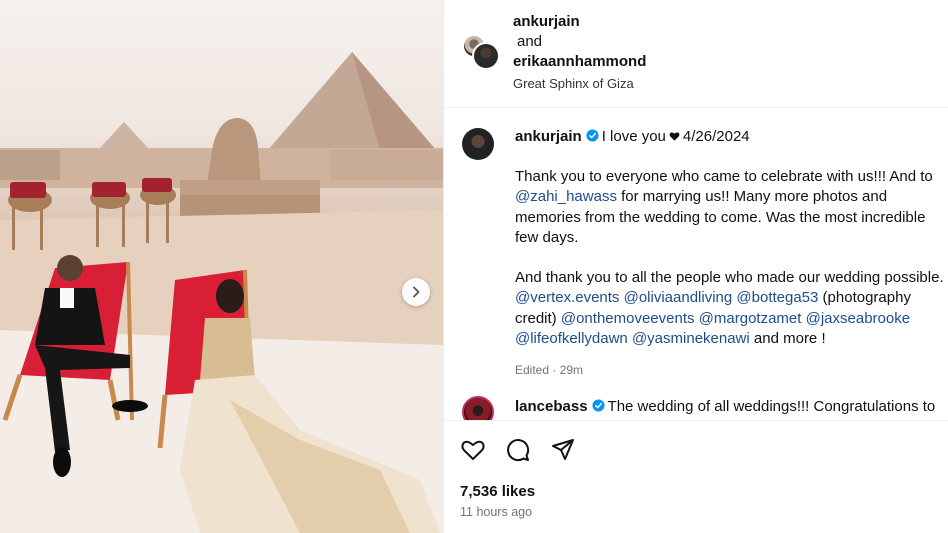  I want to click on comment-username: lancebass, so click(551, 406).